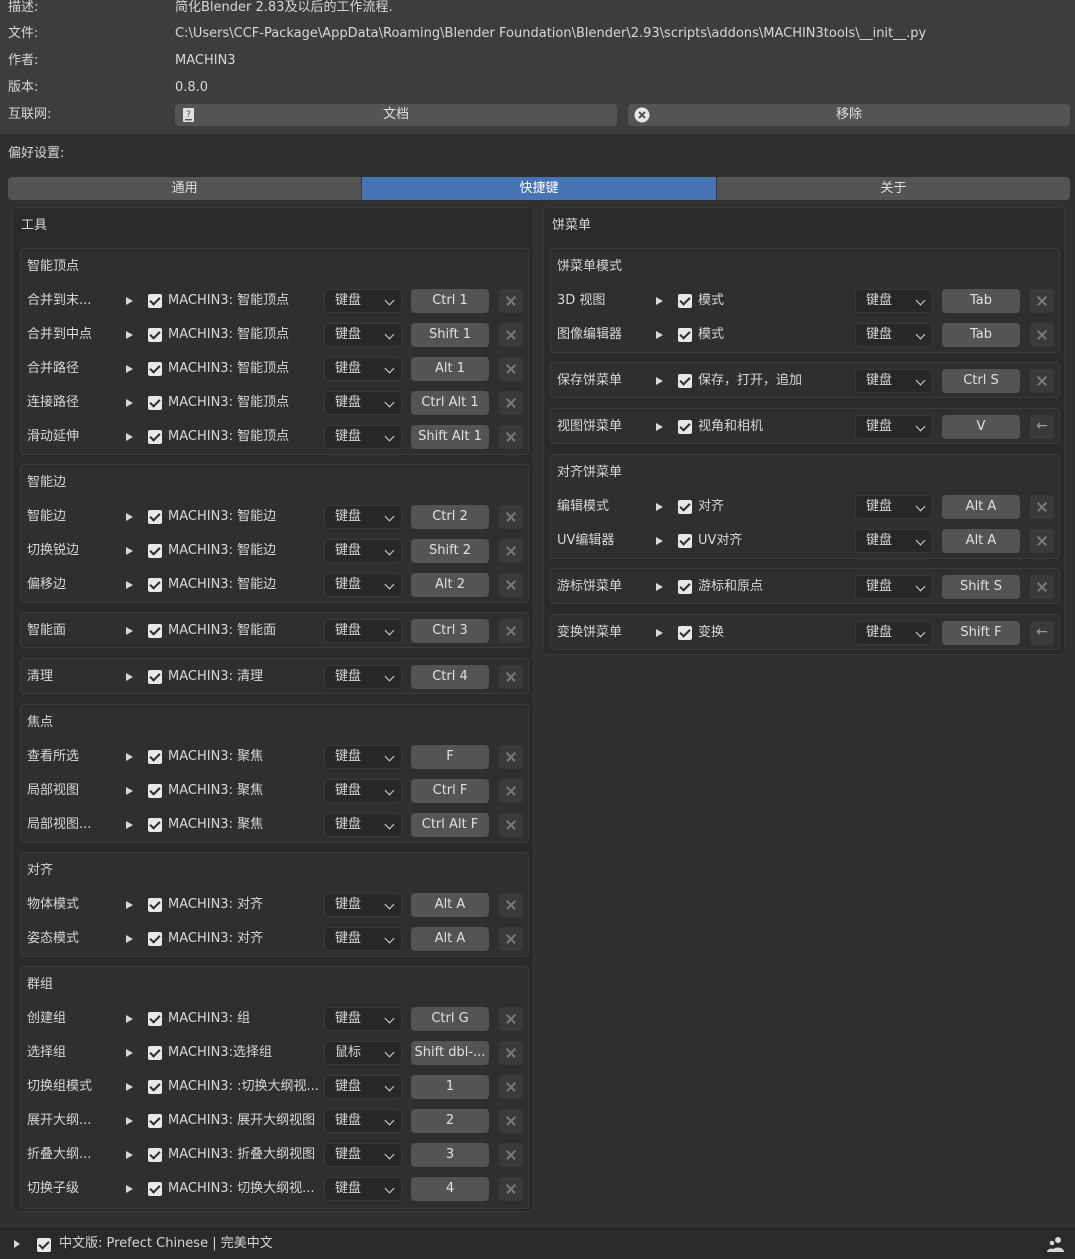  I want to click on key-binding-button: Ctrl F, so click(450, 791).